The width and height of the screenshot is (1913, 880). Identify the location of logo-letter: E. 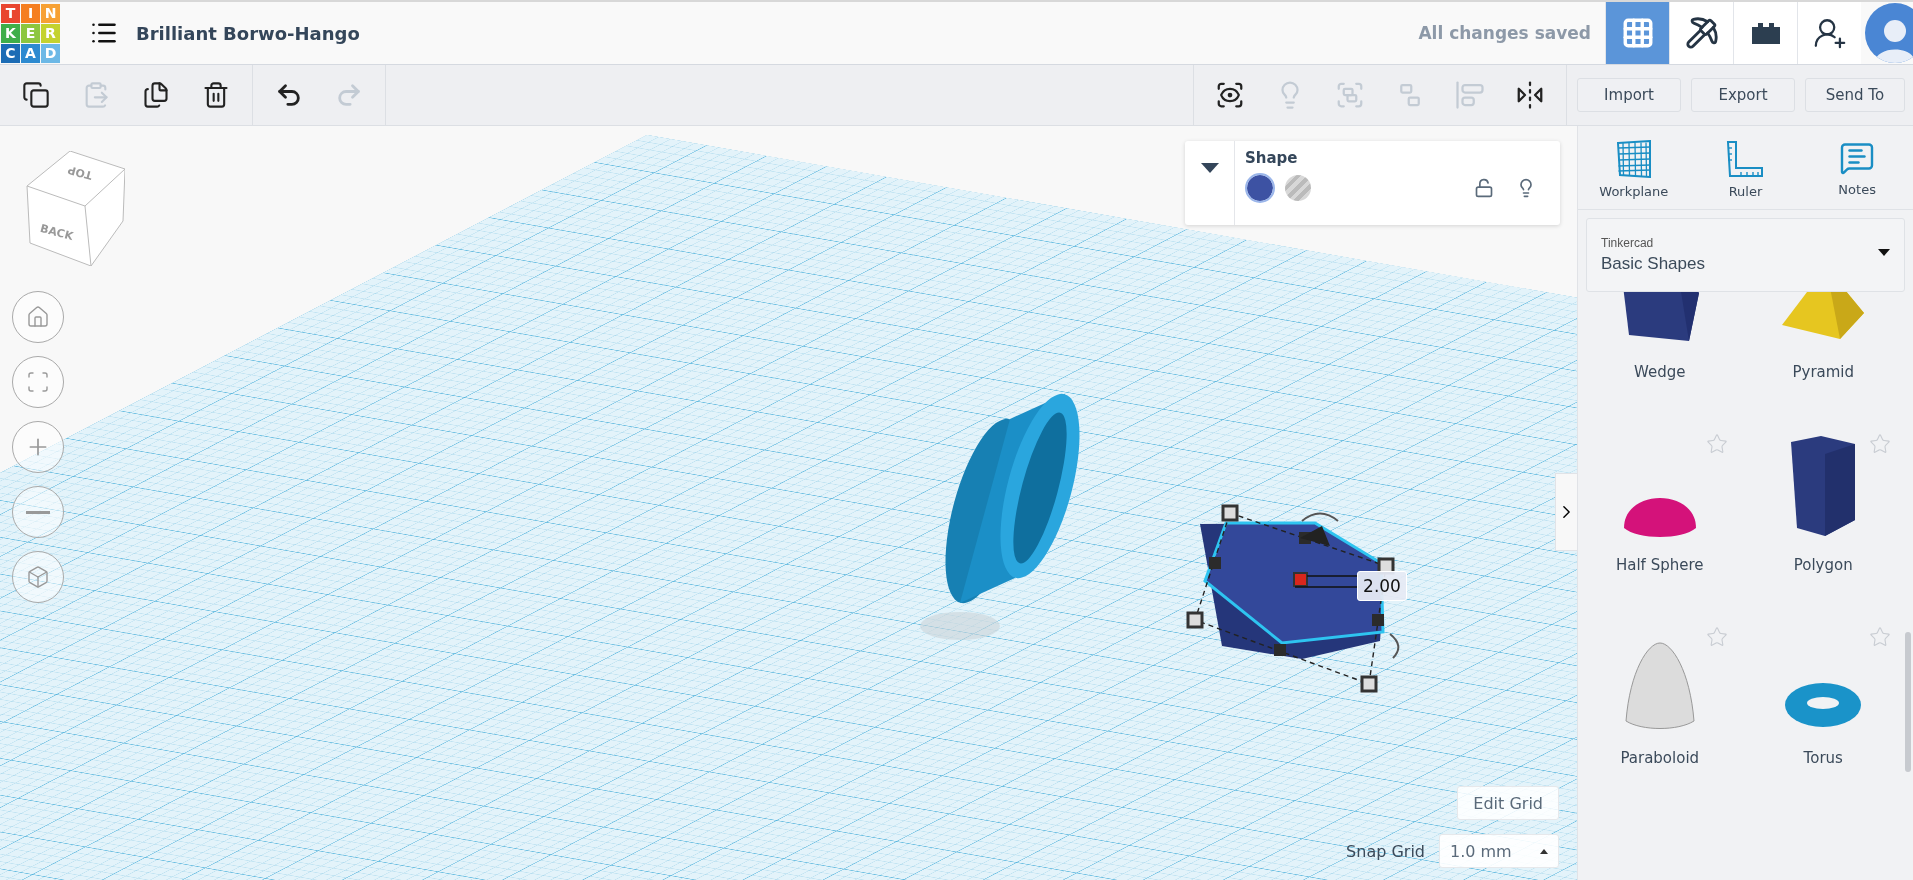
(30, 33).